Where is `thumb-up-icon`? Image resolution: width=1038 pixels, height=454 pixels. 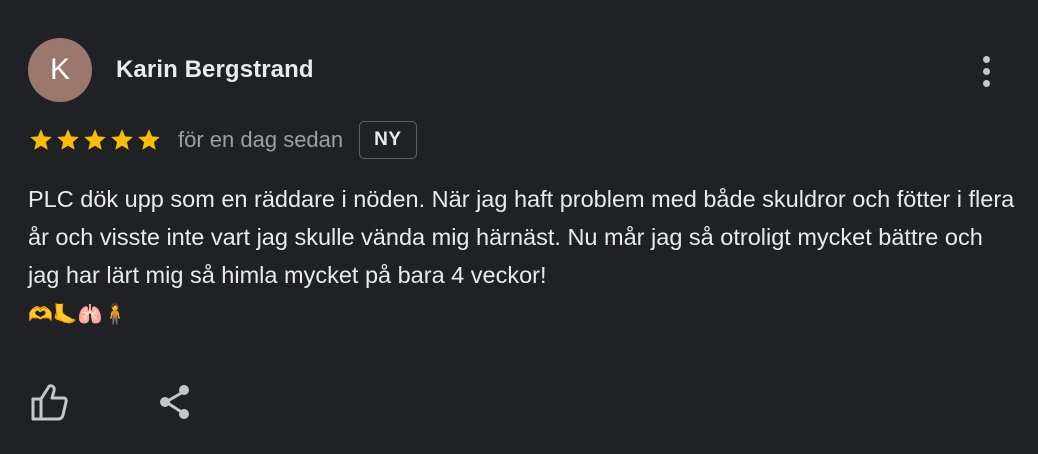 thumb-up-icon is located at coordinates (49, 402).